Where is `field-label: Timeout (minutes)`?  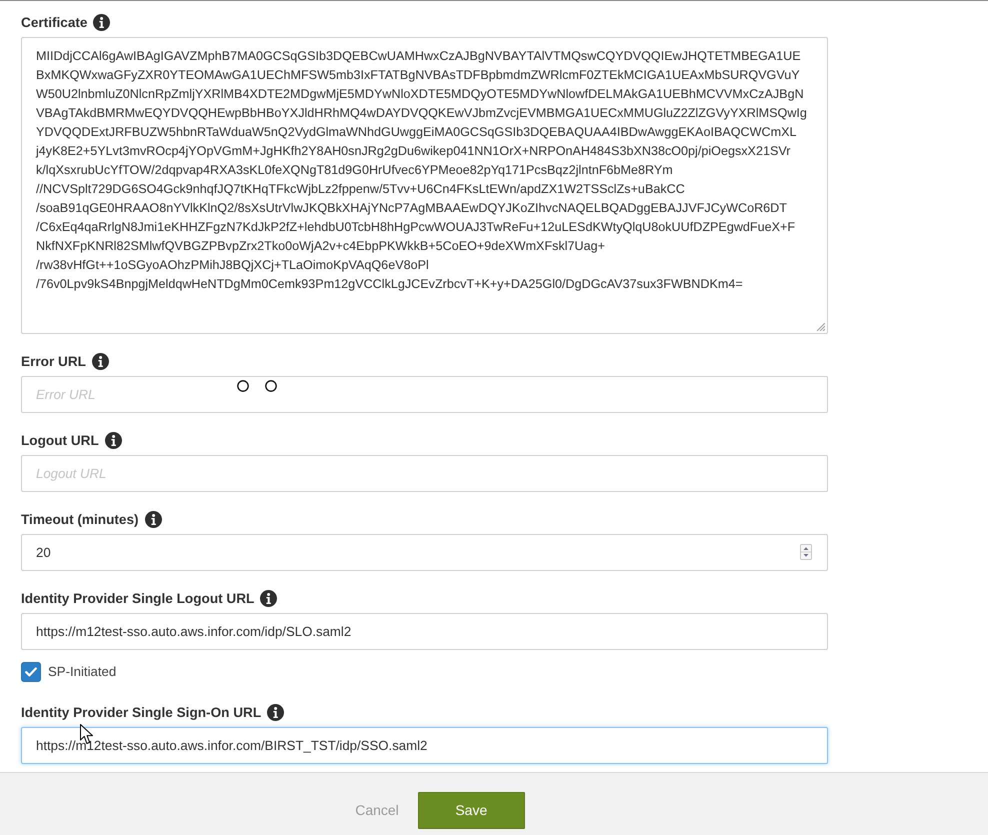
field-label: Timeout (minutes) is located at coordinates (80, 519).